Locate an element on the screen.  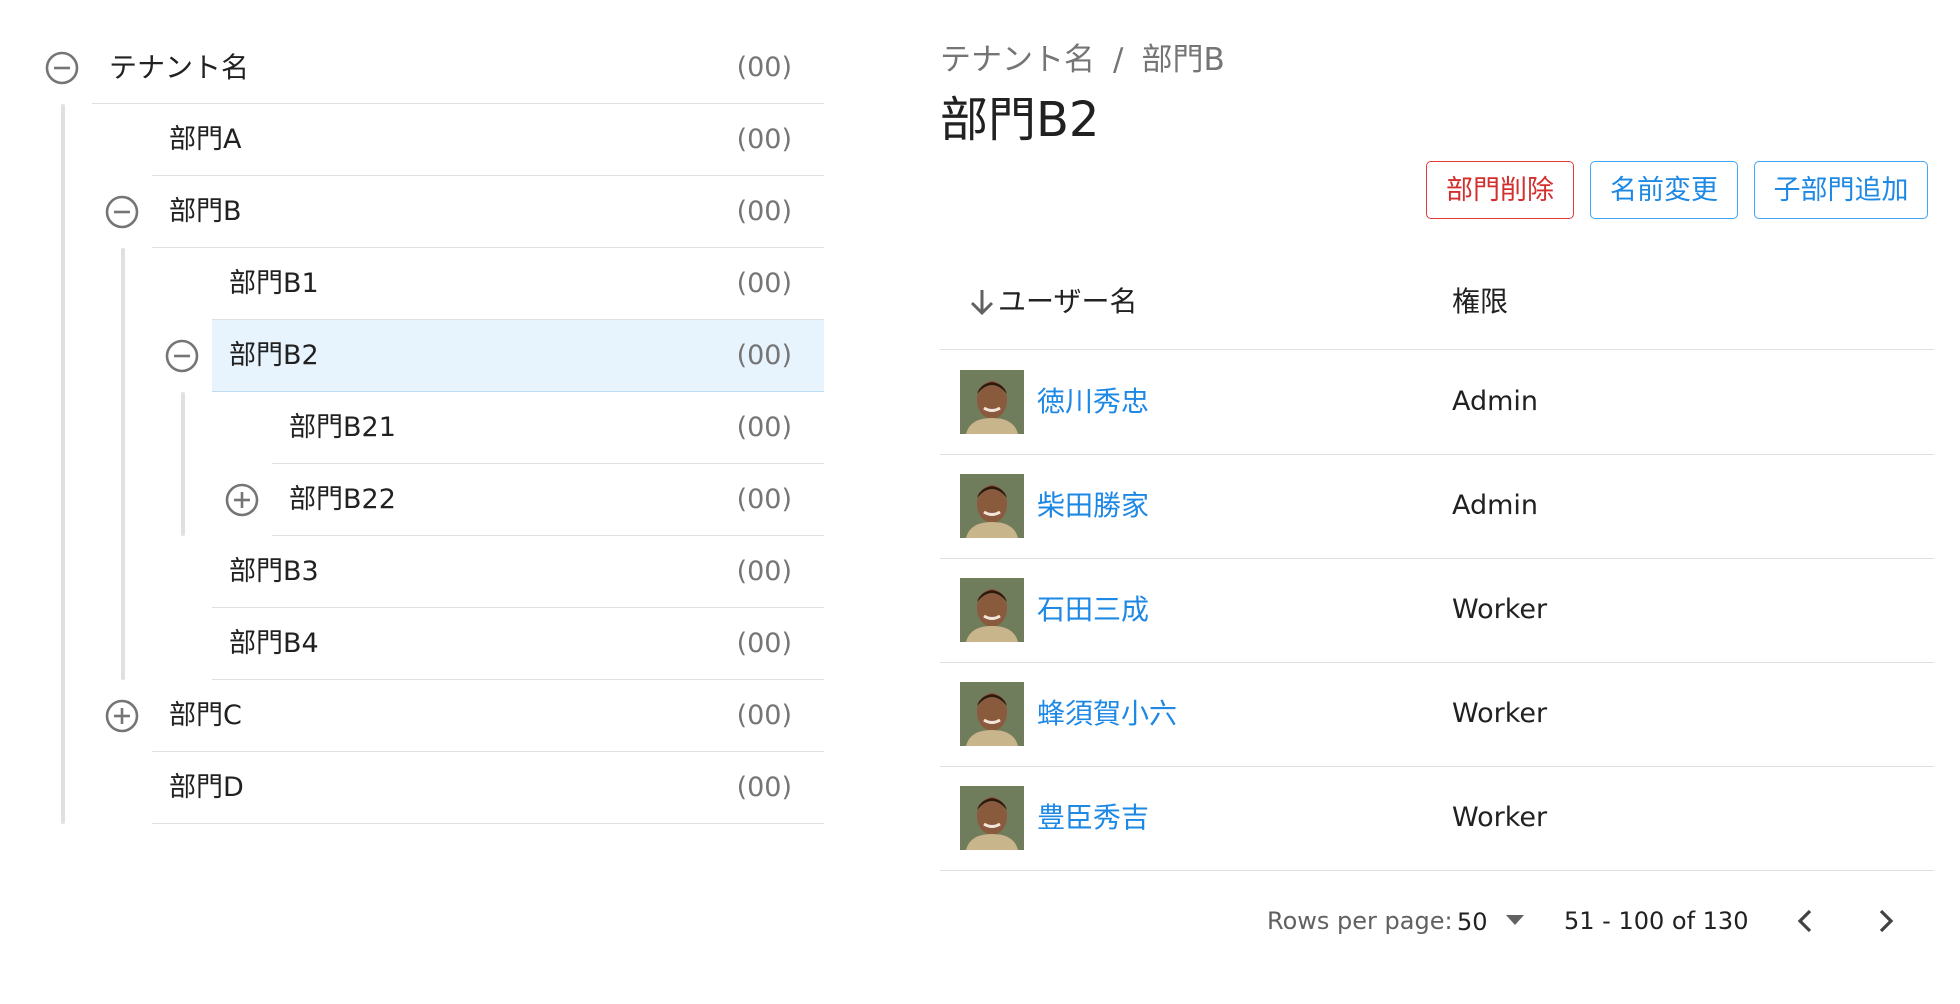
user-name-link: 徳川秀忠 is located at coordinates (1093, 402).